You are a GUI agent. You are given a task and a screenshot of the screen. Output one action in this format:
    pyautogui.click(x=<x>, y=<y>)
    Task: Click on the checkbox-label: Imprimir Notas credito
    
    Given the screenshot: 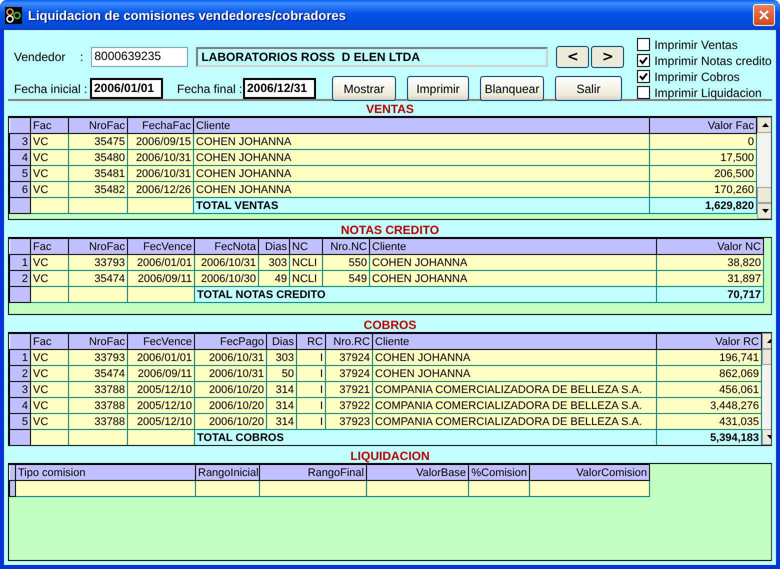 What is the action you would take?
    pyautogui.click(x=713, y=61)
    